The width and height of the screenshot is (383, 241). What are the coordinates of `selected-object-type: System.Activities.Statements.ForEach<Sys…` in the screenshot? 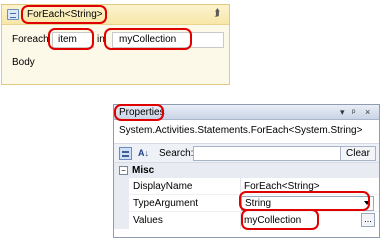 It's located at (241, 130).